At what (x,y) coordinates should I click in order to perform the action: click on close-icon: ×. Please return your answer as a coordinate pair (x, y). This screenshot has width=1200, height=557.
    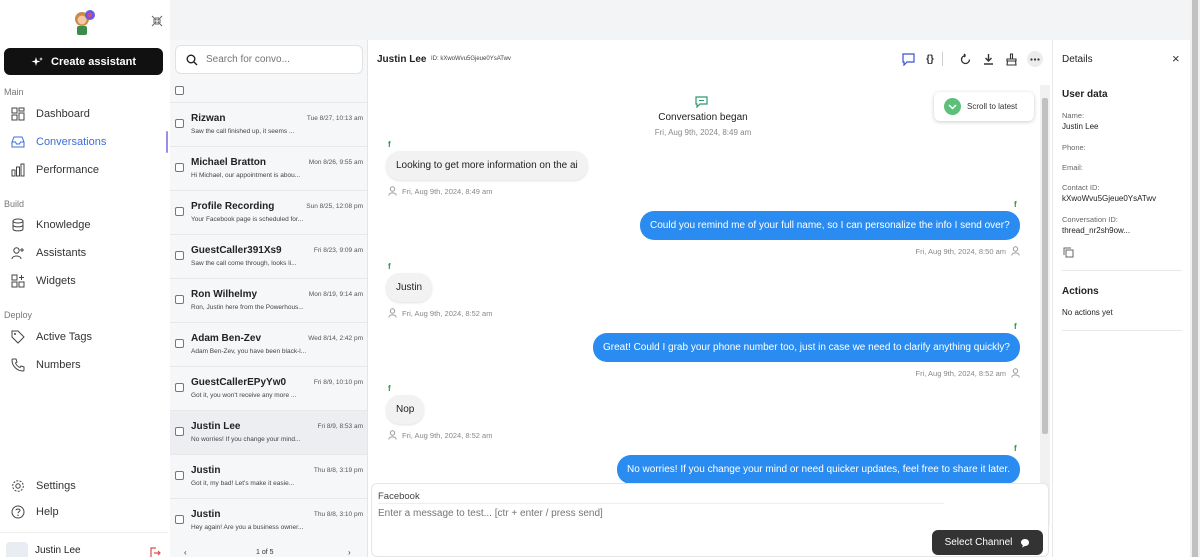
    Looking at the image, I should click on (1176, 58).